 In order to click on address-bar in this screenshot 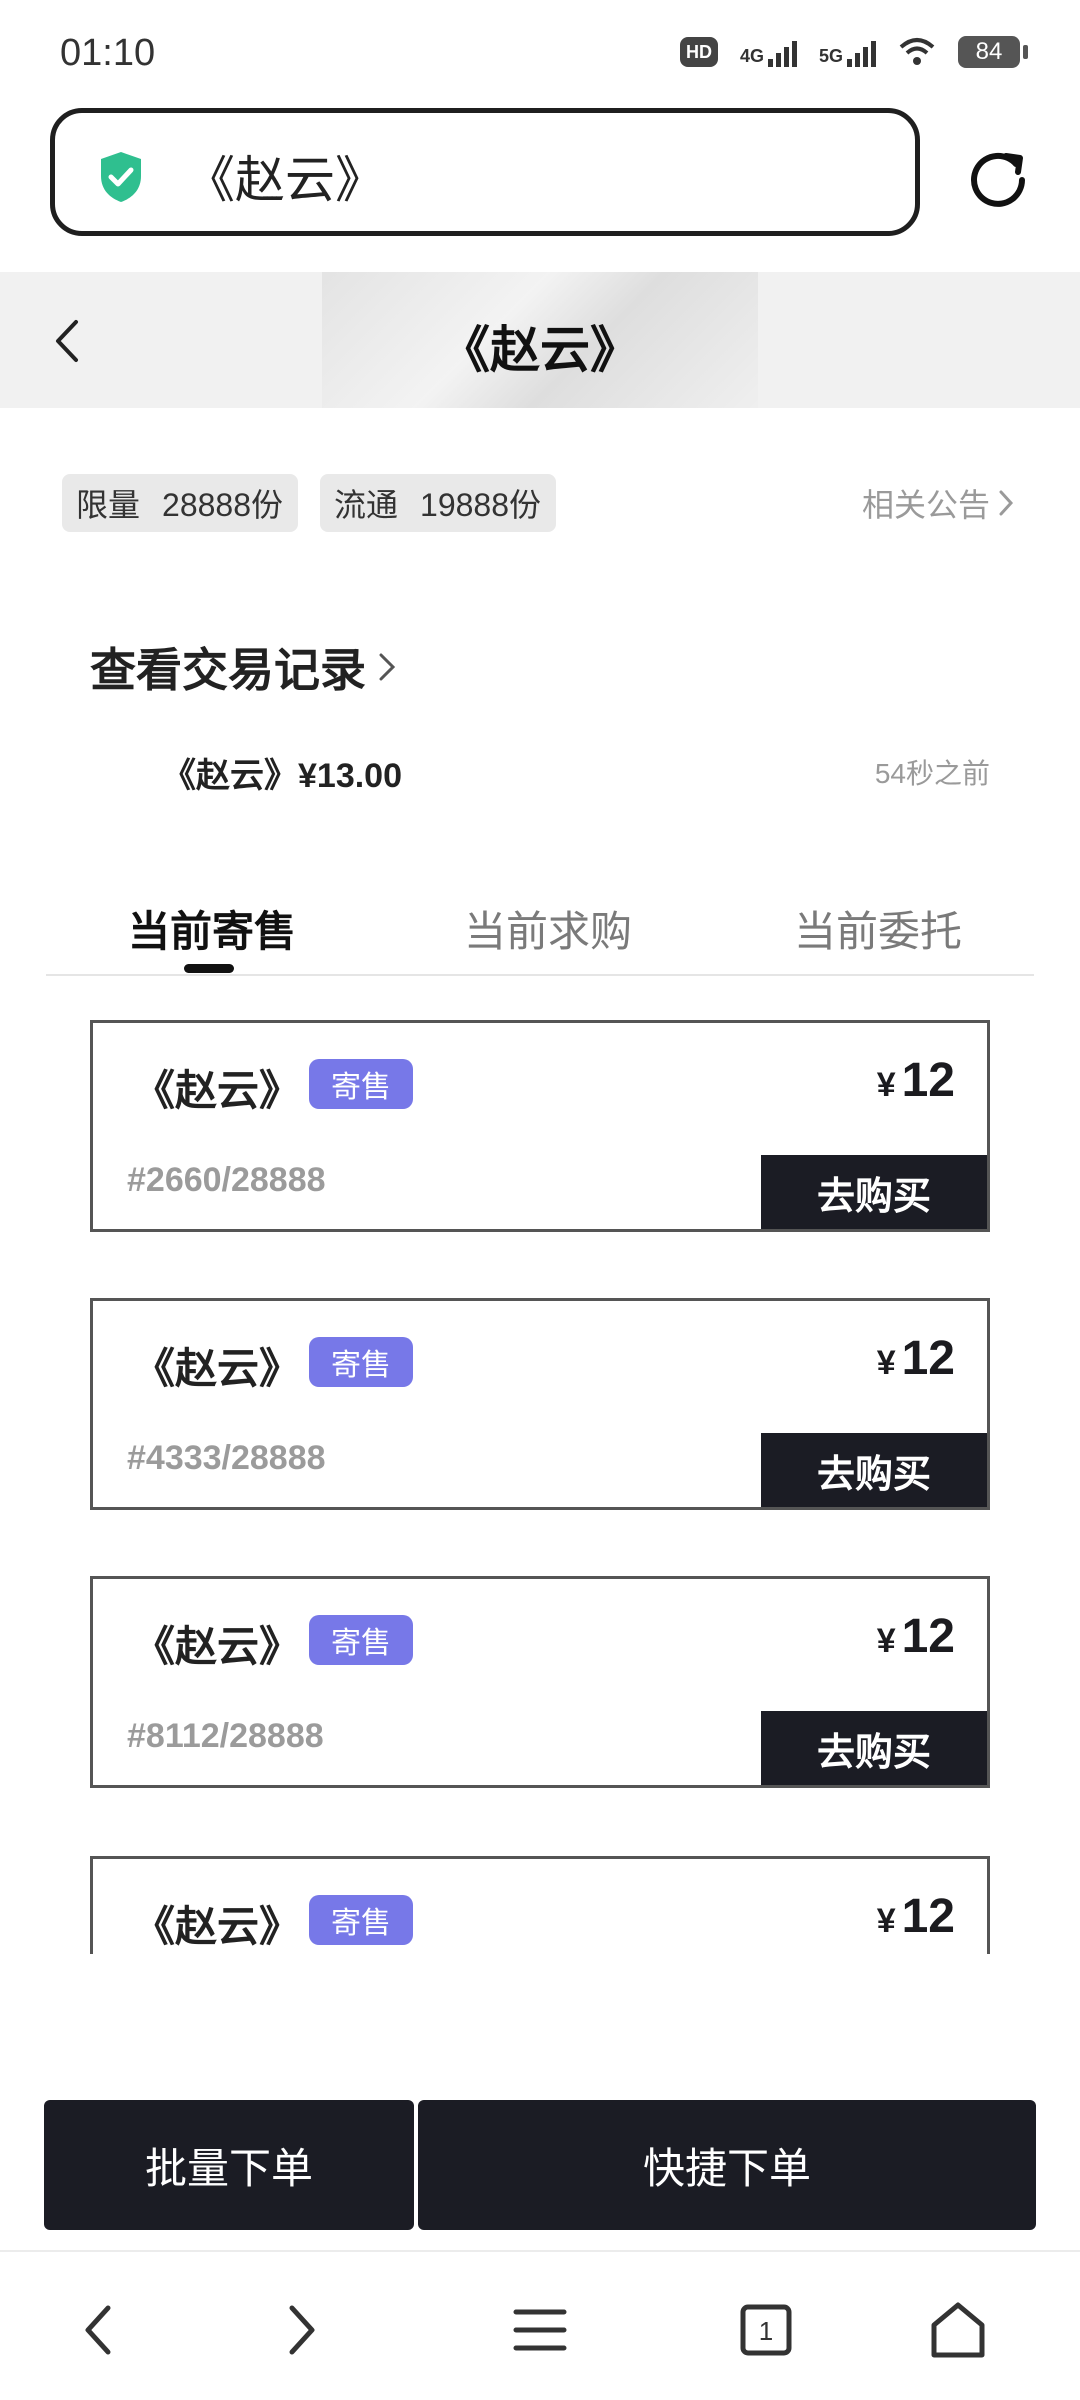, I will do `click(485, 172)`.